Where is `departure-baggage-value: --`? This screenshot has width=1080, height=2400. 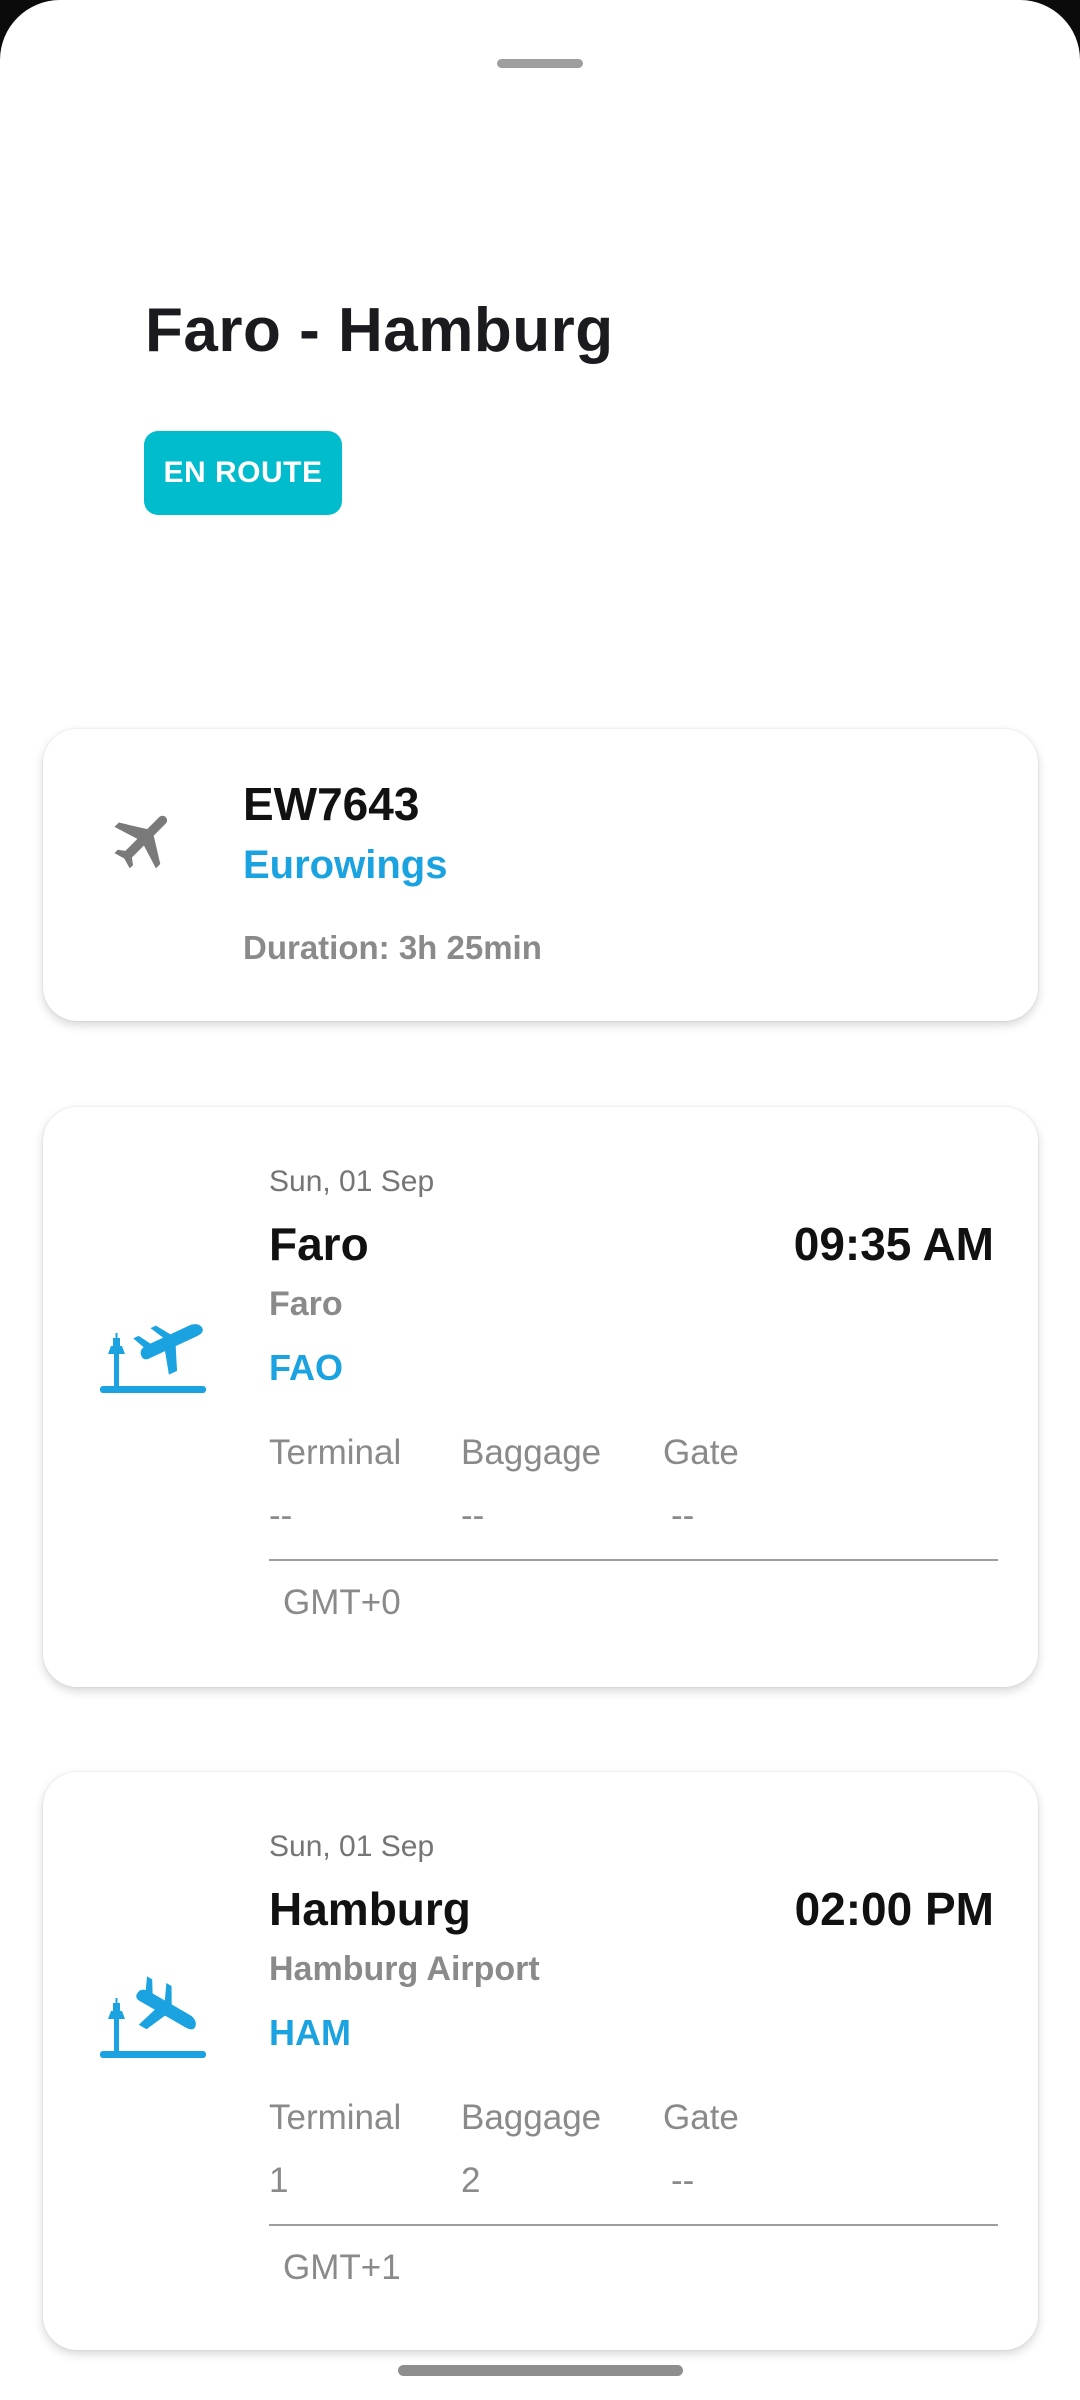
departure-baggage-value: -- is located at coordinates (473, 1515).